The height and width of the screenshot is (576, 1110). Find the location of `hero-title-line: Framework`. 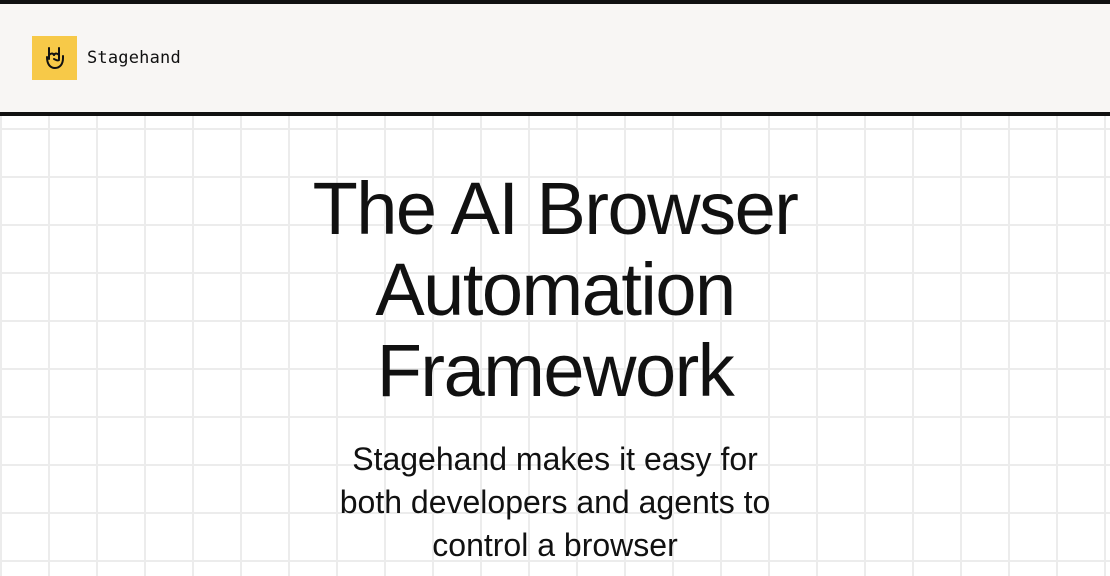

hero-title-line: Framework is located at coordinates (555, 370).